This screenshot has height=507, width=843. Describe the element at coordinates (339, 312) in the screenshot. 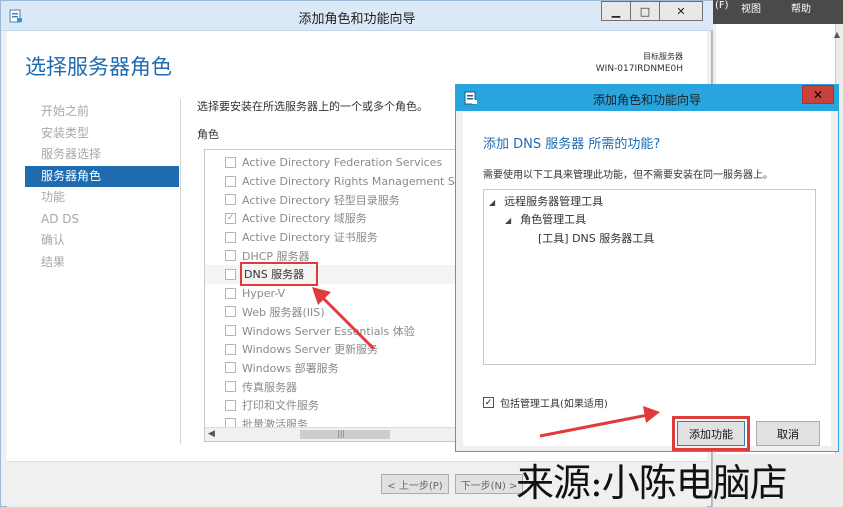

I see `role-item: Web 服务器(IIS)` at that location.